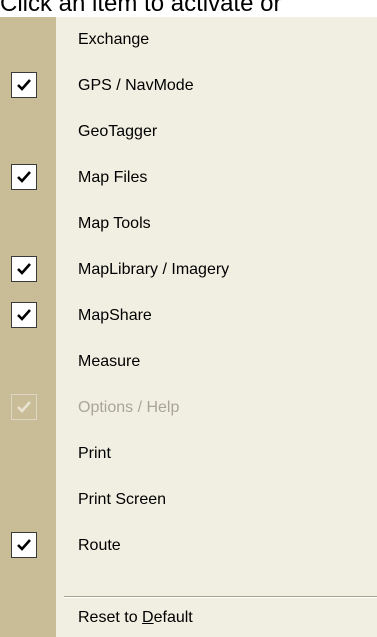 This screenshot has width=377, height=637. Describe the element at coordinates (99, 545) in the screenshot. I see `menu-item-label: Route` at that location.